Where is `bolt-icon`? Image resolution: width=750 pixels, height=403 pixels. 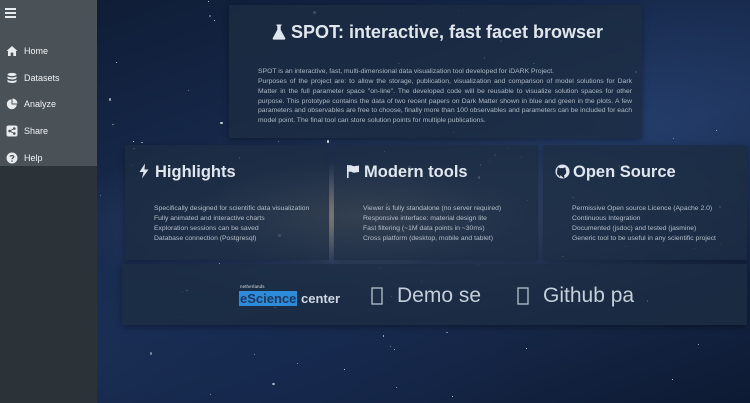 bolt-icon is located at coordinates (144, 171).